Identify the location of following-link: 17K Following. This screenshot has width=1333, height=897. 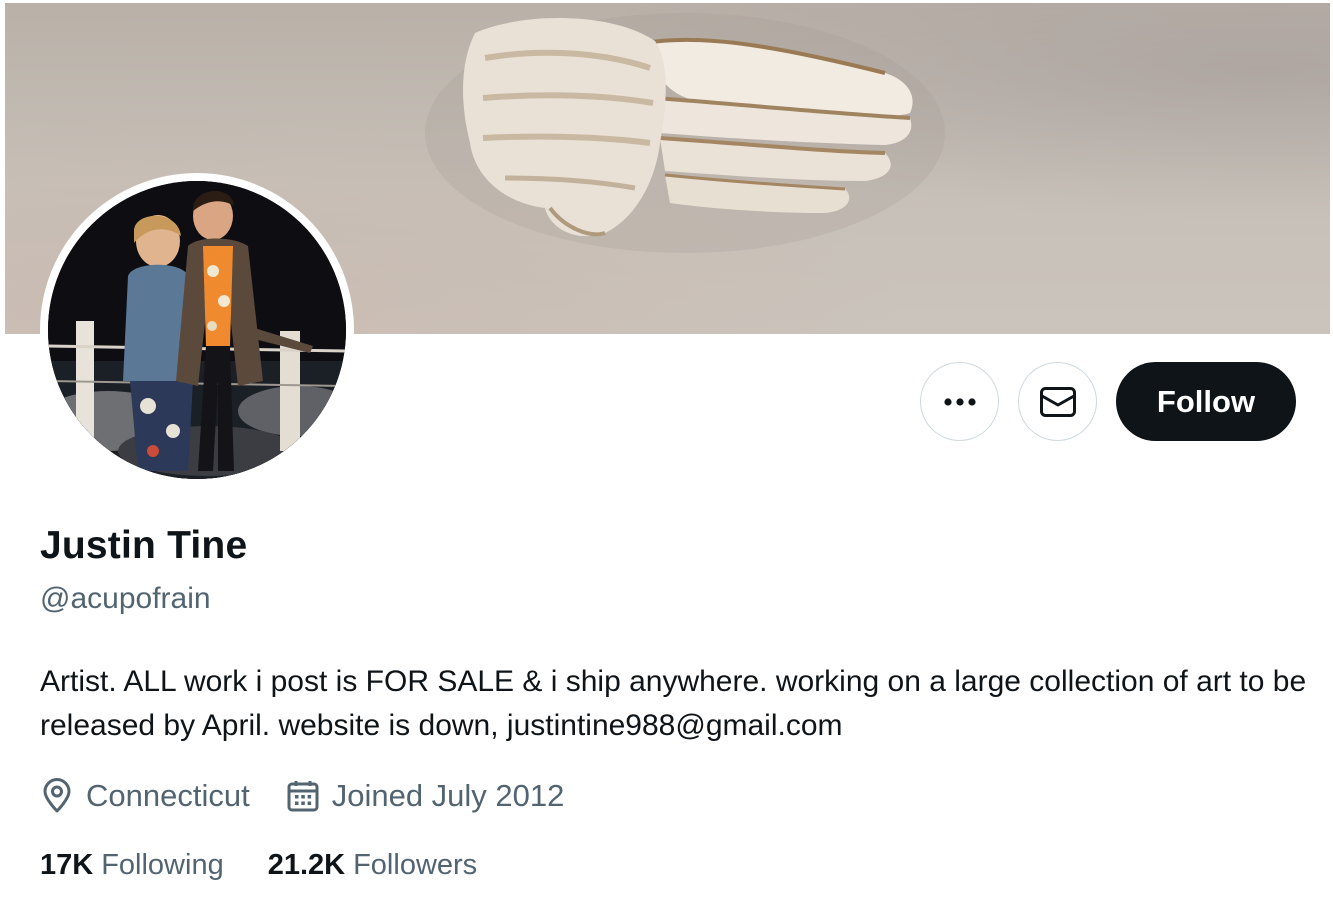
(132, 865).